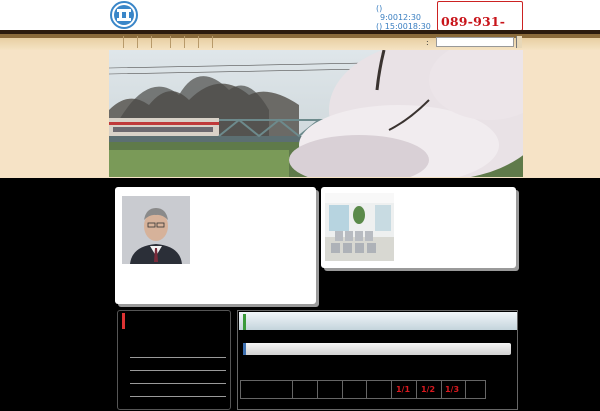 The width and height of the screenshot is (600, 411). I want to click on calendar-title-accent, so click(244, 349).